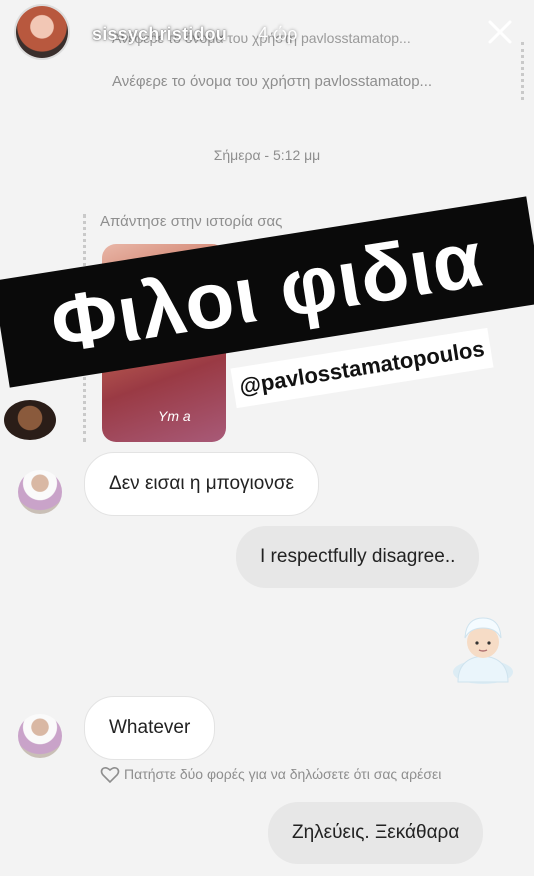  Describe the element at coordinates (150, 728) in the screenshot. I see `message-bubble-incoming: Whatever` at that location.